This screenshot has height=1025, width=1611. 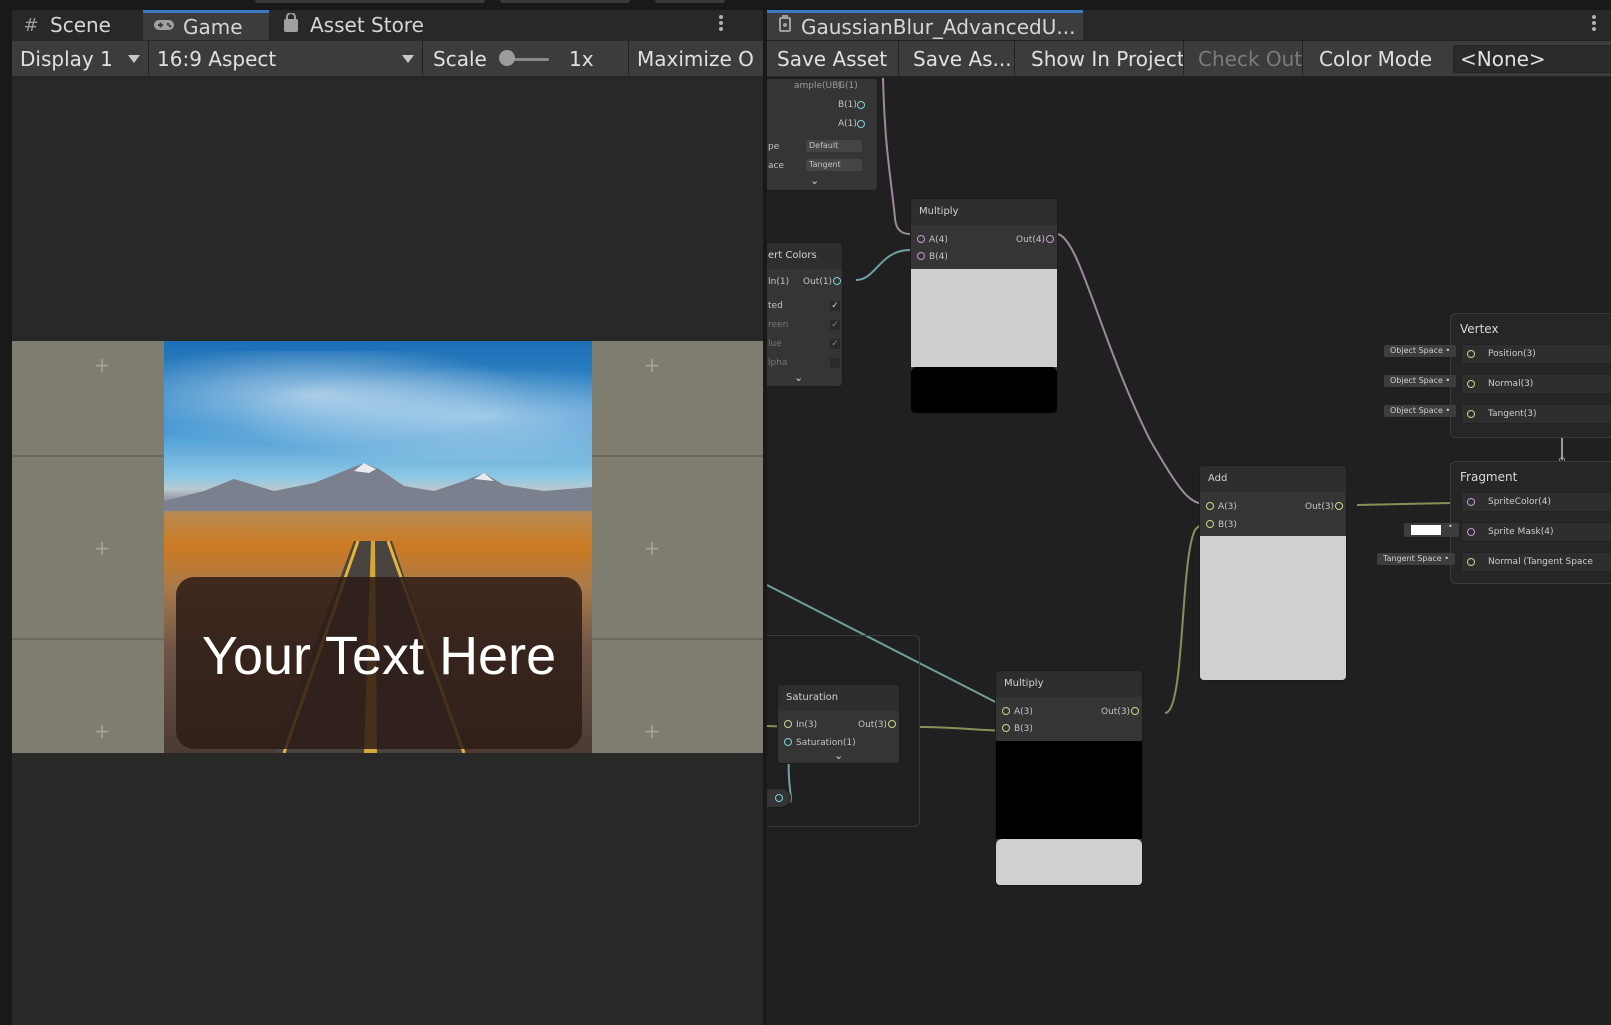 I want to click on display-dropdown: Display 1, so click(x=80, y=59).